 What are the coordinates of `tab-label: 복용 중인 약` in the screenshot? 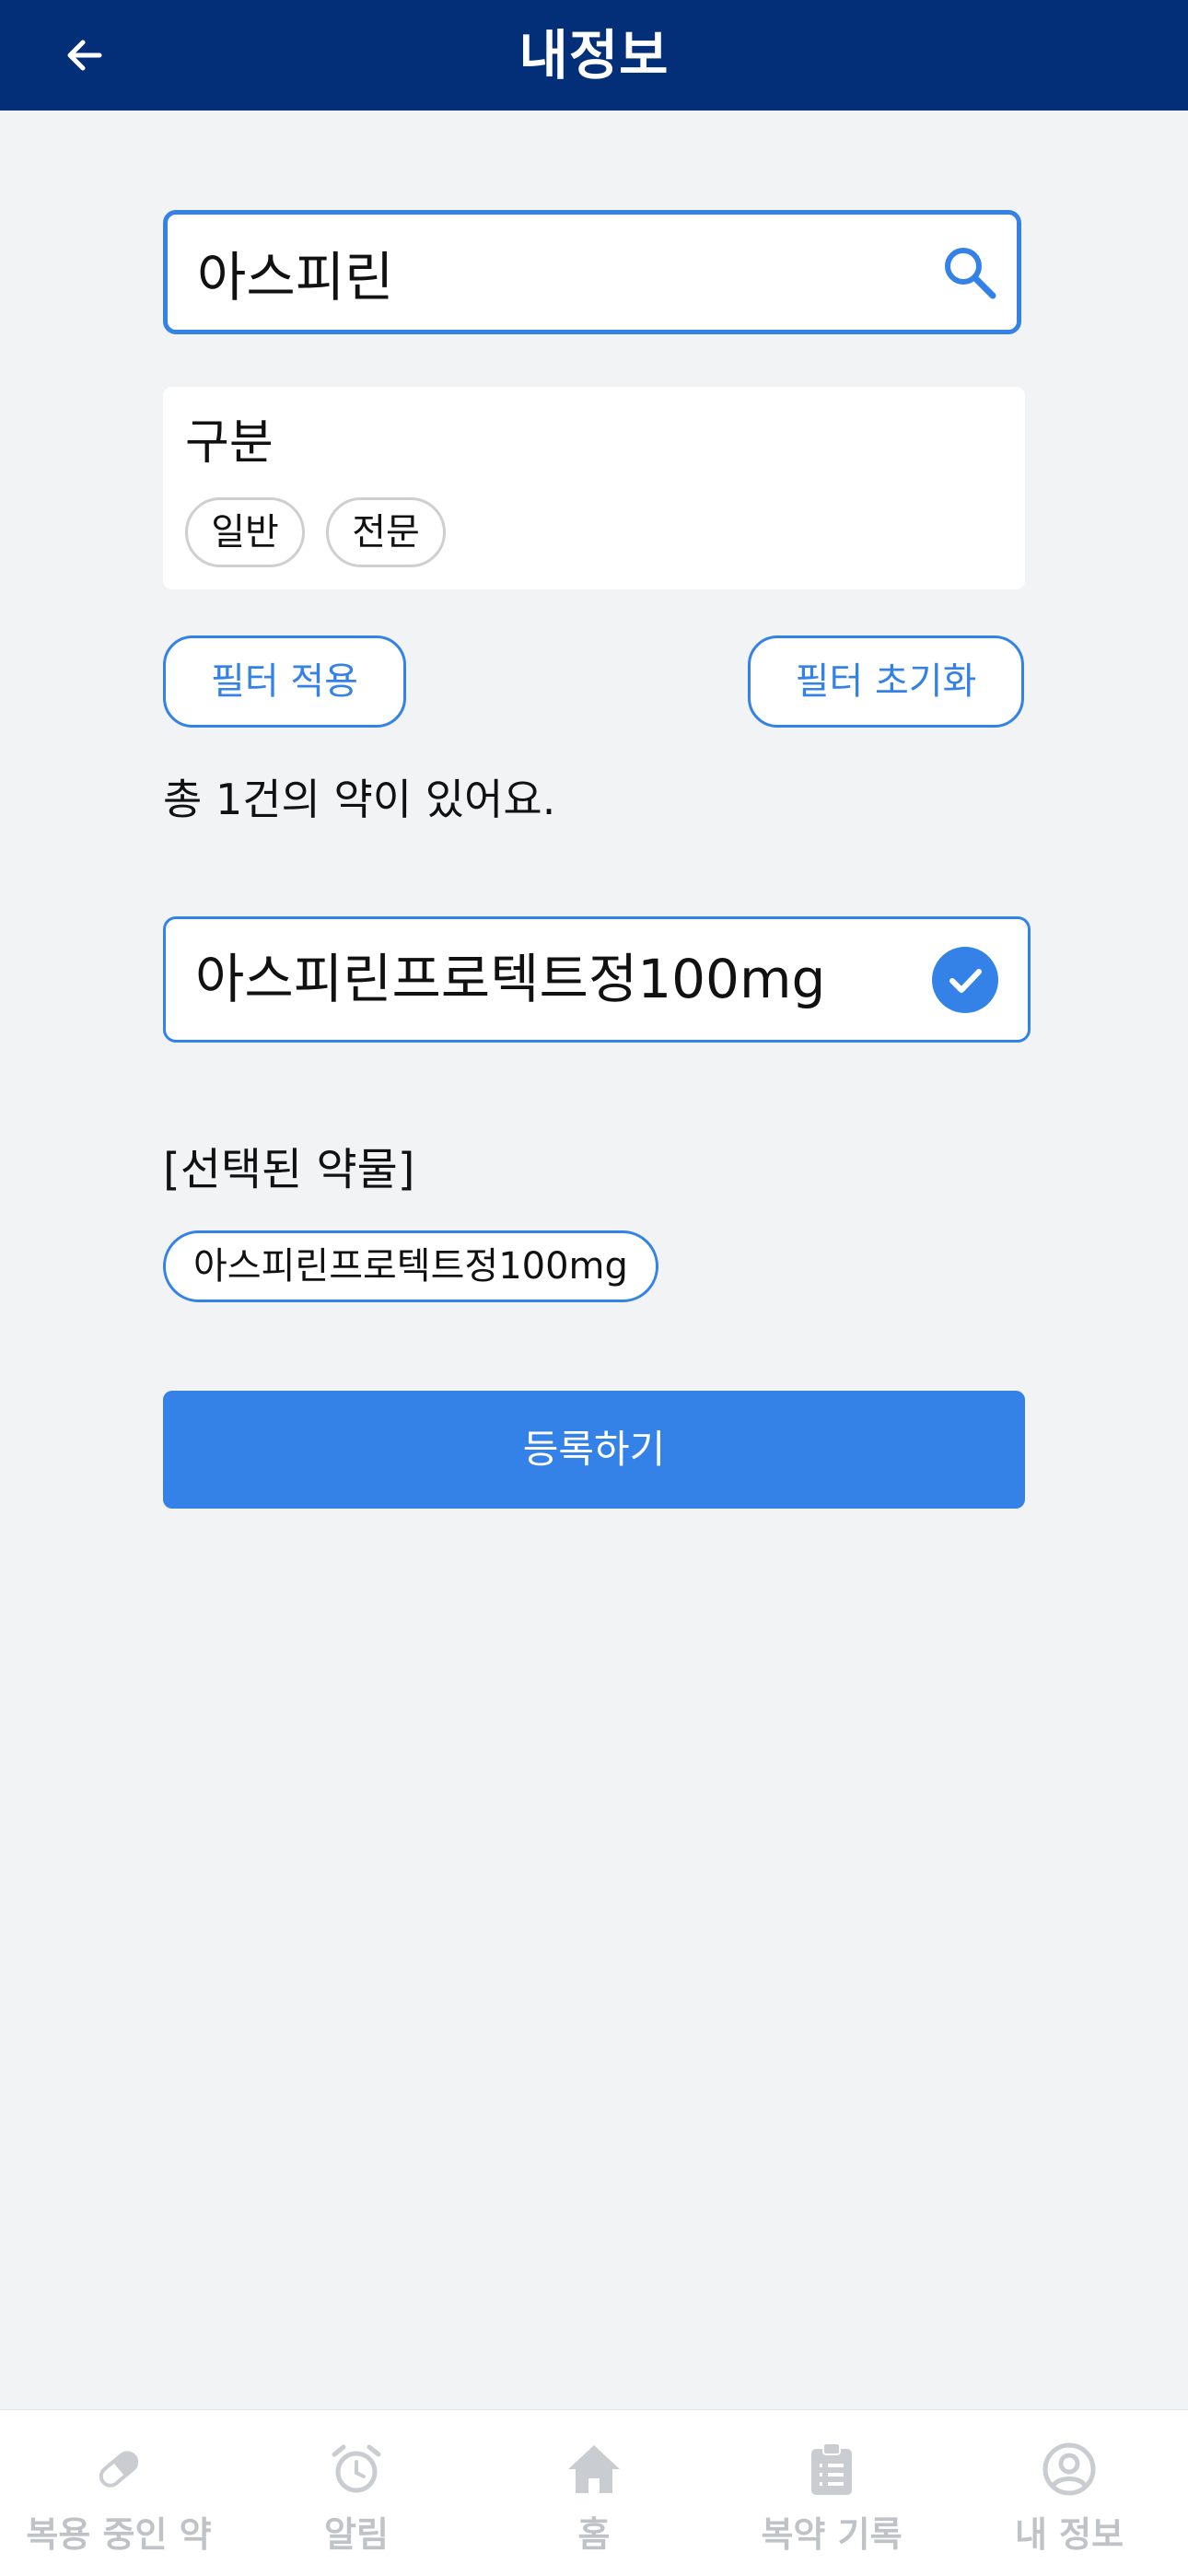 It's located at (119, 2534).